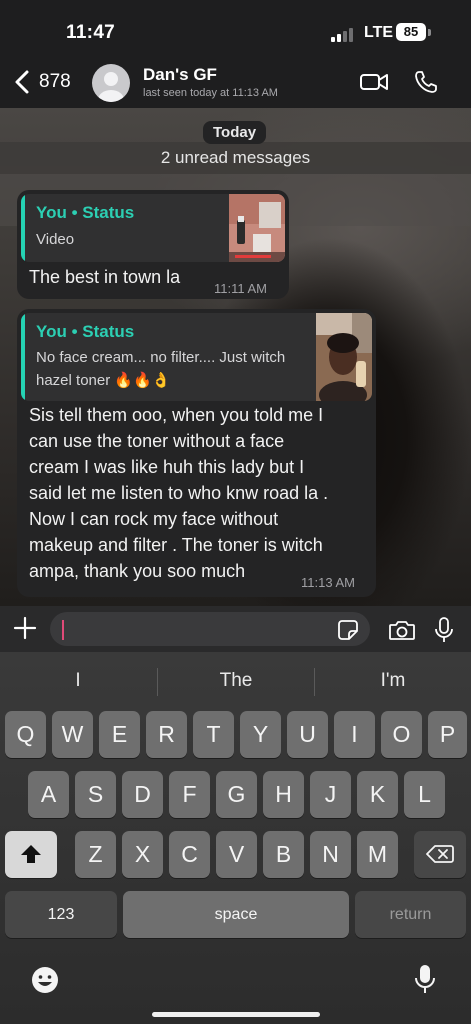 Image resolution: width=471 pixels, height=1024 pixels. What do you see at coordinates (142, 854) in the screenshot?
I see `key-x: X` at bounding box center [142, 854].